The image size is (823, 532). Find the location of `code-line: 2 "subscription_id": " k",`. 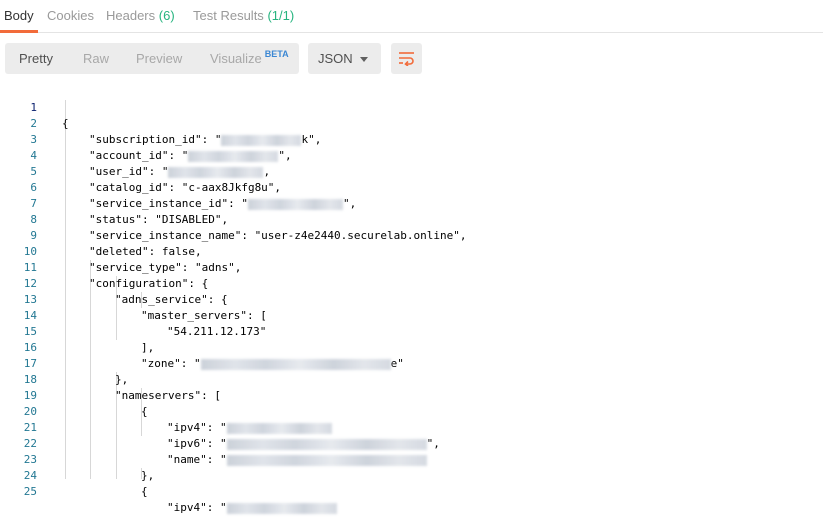

code-line: 2 "subscription_id": " k", is located at coordinates (411, 123).